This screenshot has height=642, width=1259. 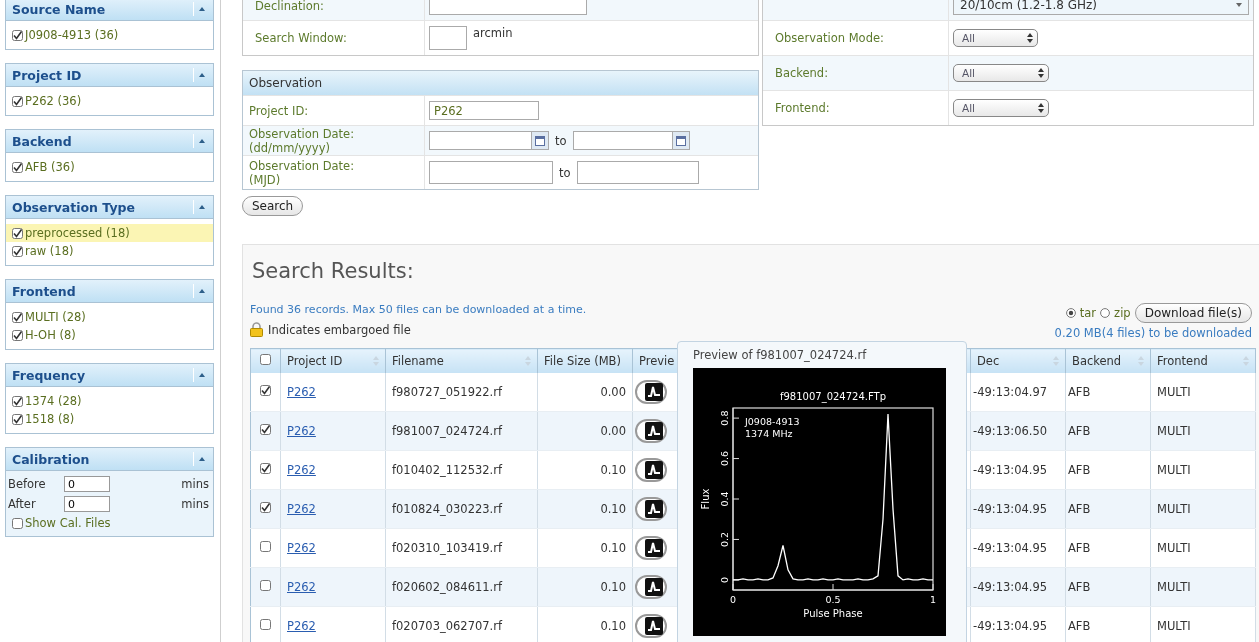 I want to click on search-button: Search, so click(x=273, y=206).